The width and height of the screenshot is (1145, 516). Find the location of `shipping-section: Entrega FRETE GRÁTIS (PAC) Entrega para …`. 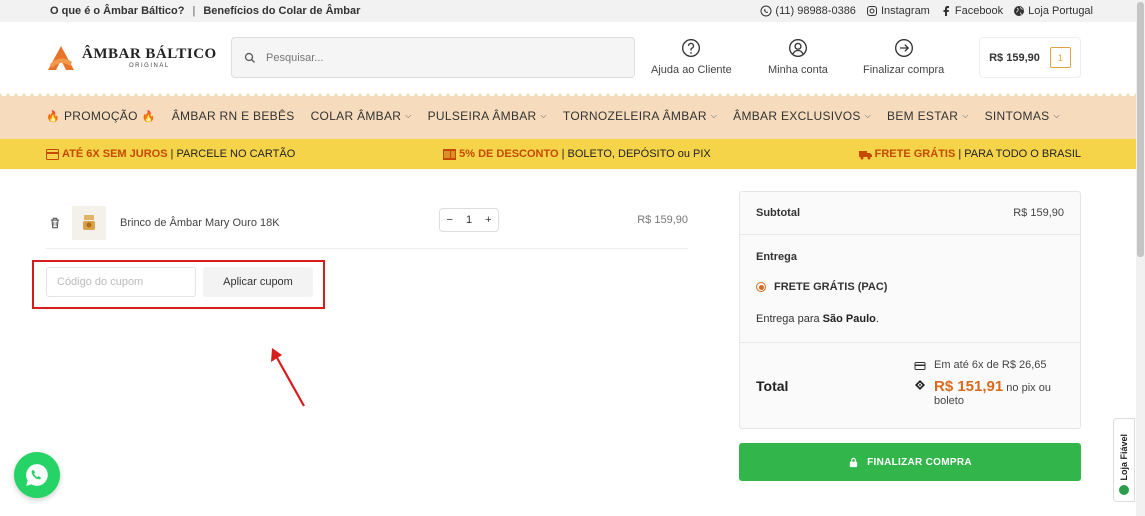

shipping-section: Entrega FRETE GRÁTIS (PAC) Entrega para … is located at coordinates (910, 289).